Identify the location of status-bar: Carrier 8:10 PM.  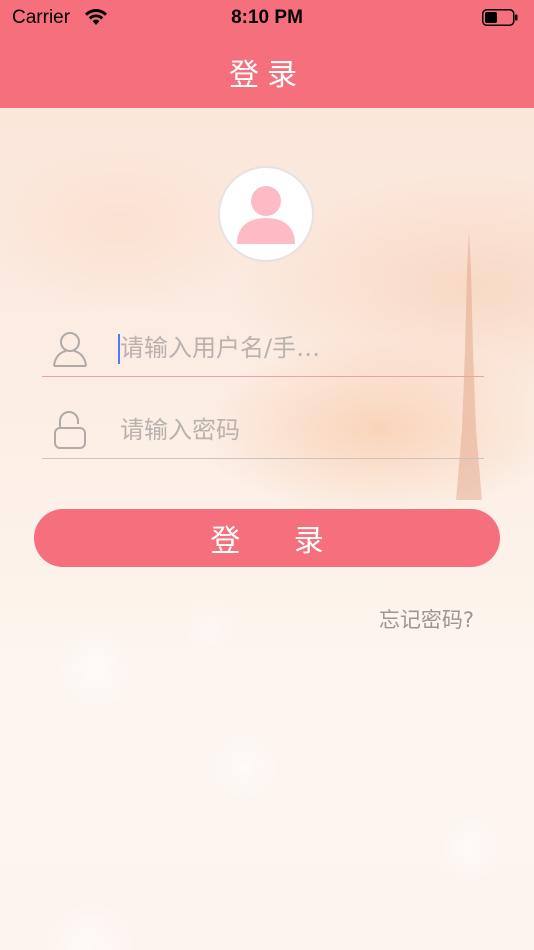
(267, 18).